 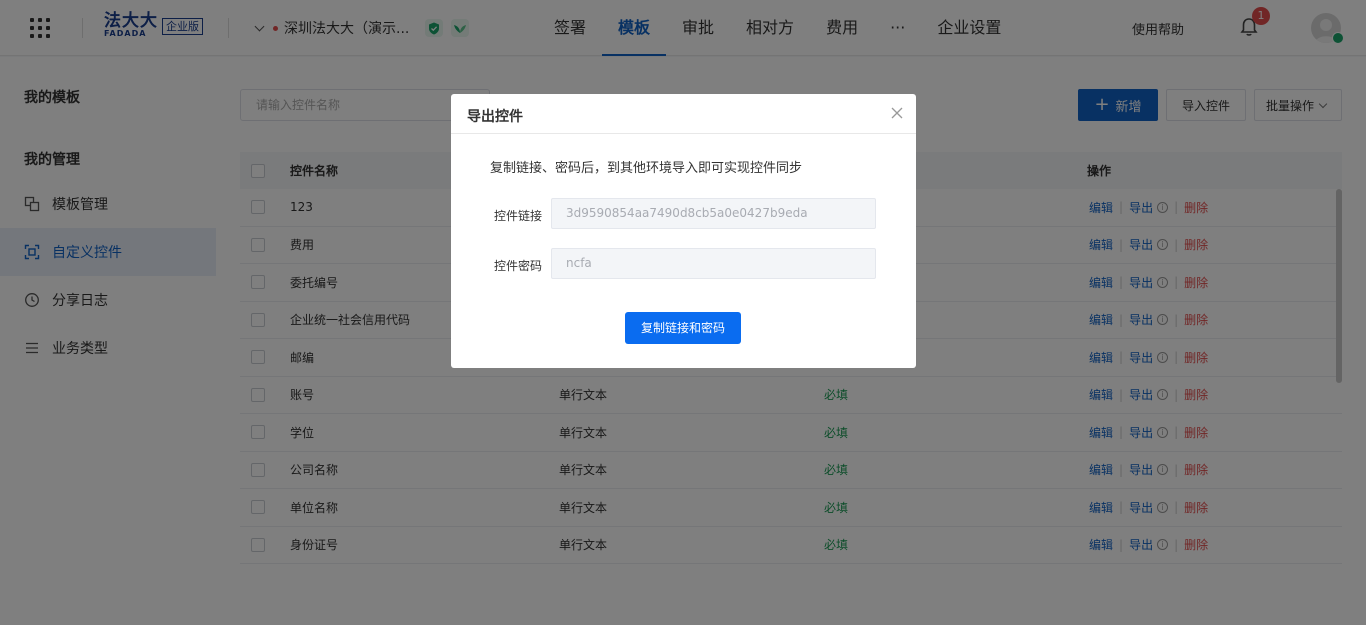 I want to click on password-label: 控件密码, so click(x=518, y=266).